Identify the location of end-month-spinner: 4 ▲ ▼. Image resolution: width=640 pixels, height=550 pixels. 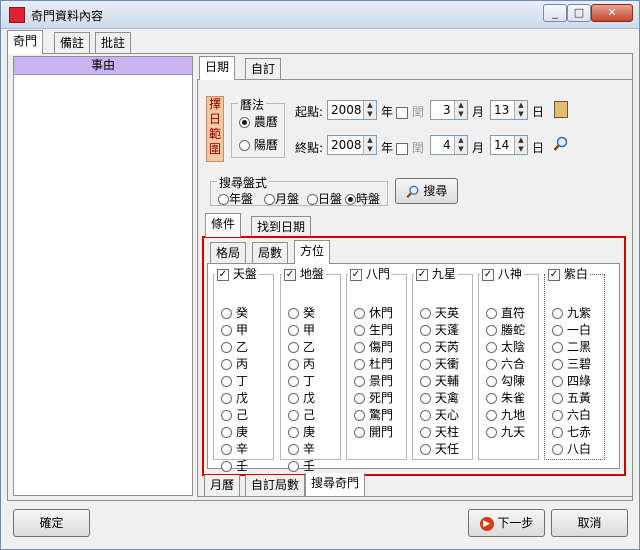
(449, 145).